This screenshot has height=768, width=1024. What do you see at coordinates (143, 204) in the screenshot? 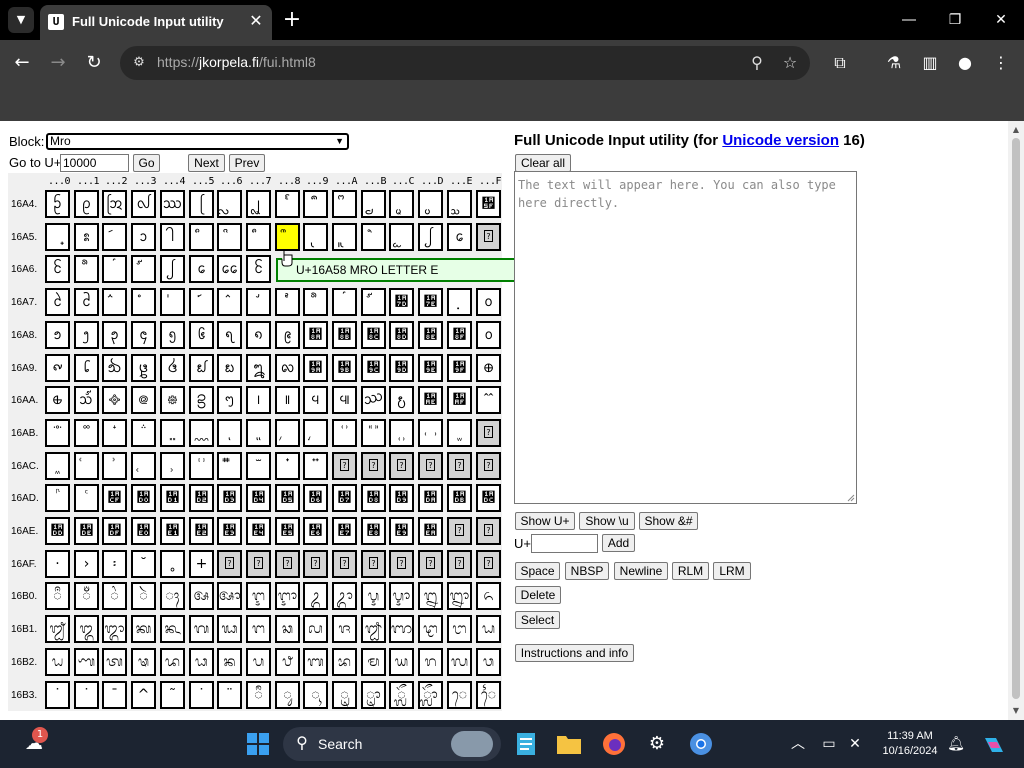
I see `grid-cell: ᩓ` at bounding box center [143, 204].